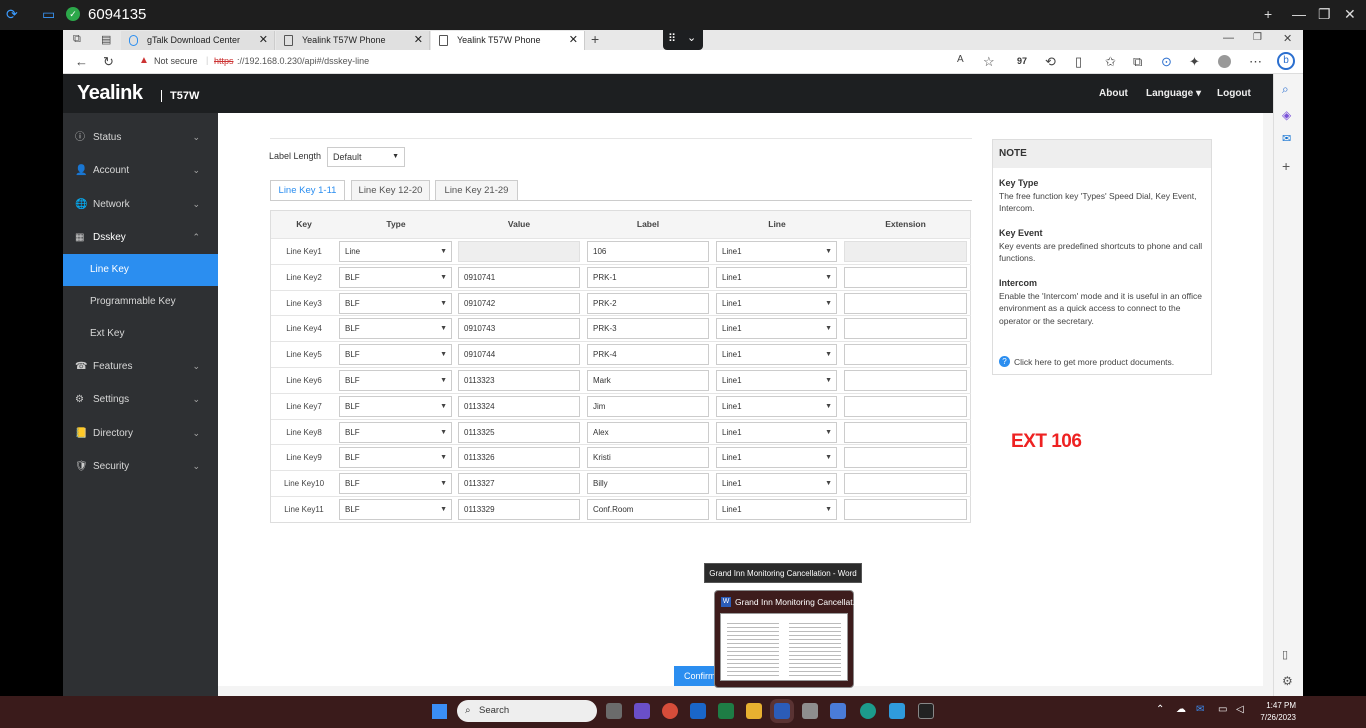 Image resolution: width=1366 pixels, height=728 pixels. I want to click on value-input: 0910743, so click(519, 329).